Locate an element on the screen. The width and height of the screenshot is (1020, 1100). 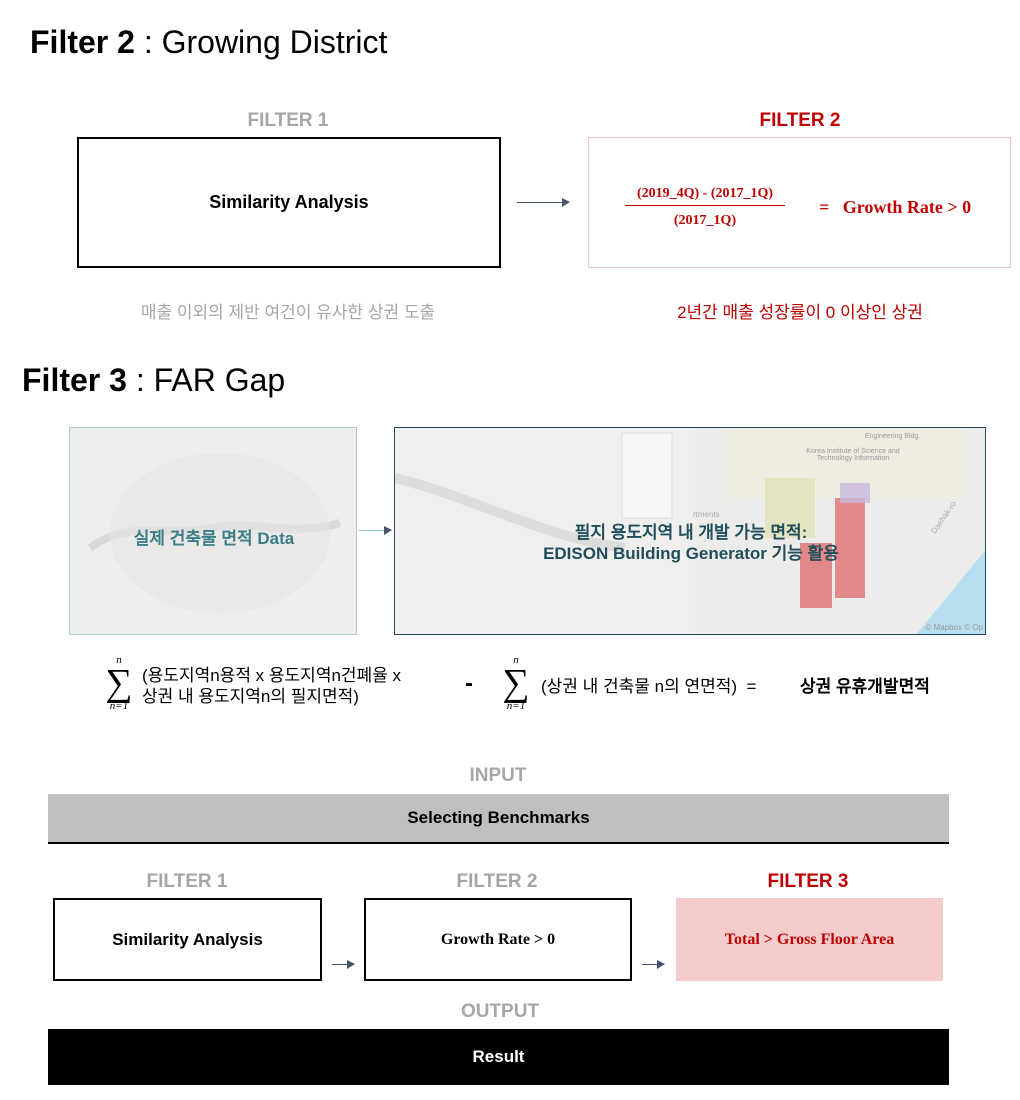
filter2-label: FILTER 2 is located at coordinates (800, 120).